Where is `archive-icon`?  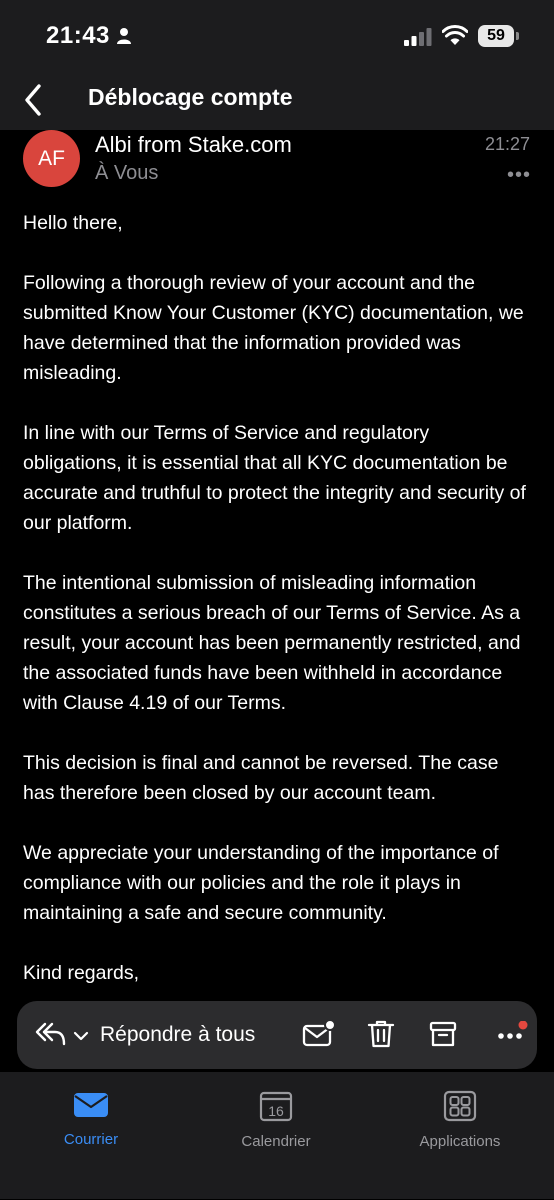 archive-icon is located at coordinates (443, 1036).